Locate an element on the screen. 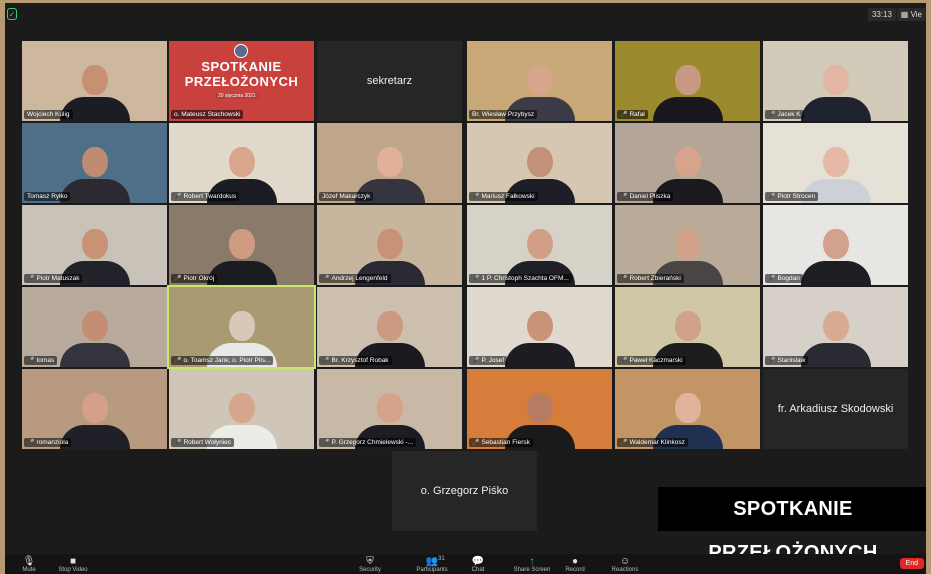 The width and height of the screenshot is (931, 574). participant-name-tag: o. Mateusz Stachowski is located at coordinates (207, 114).